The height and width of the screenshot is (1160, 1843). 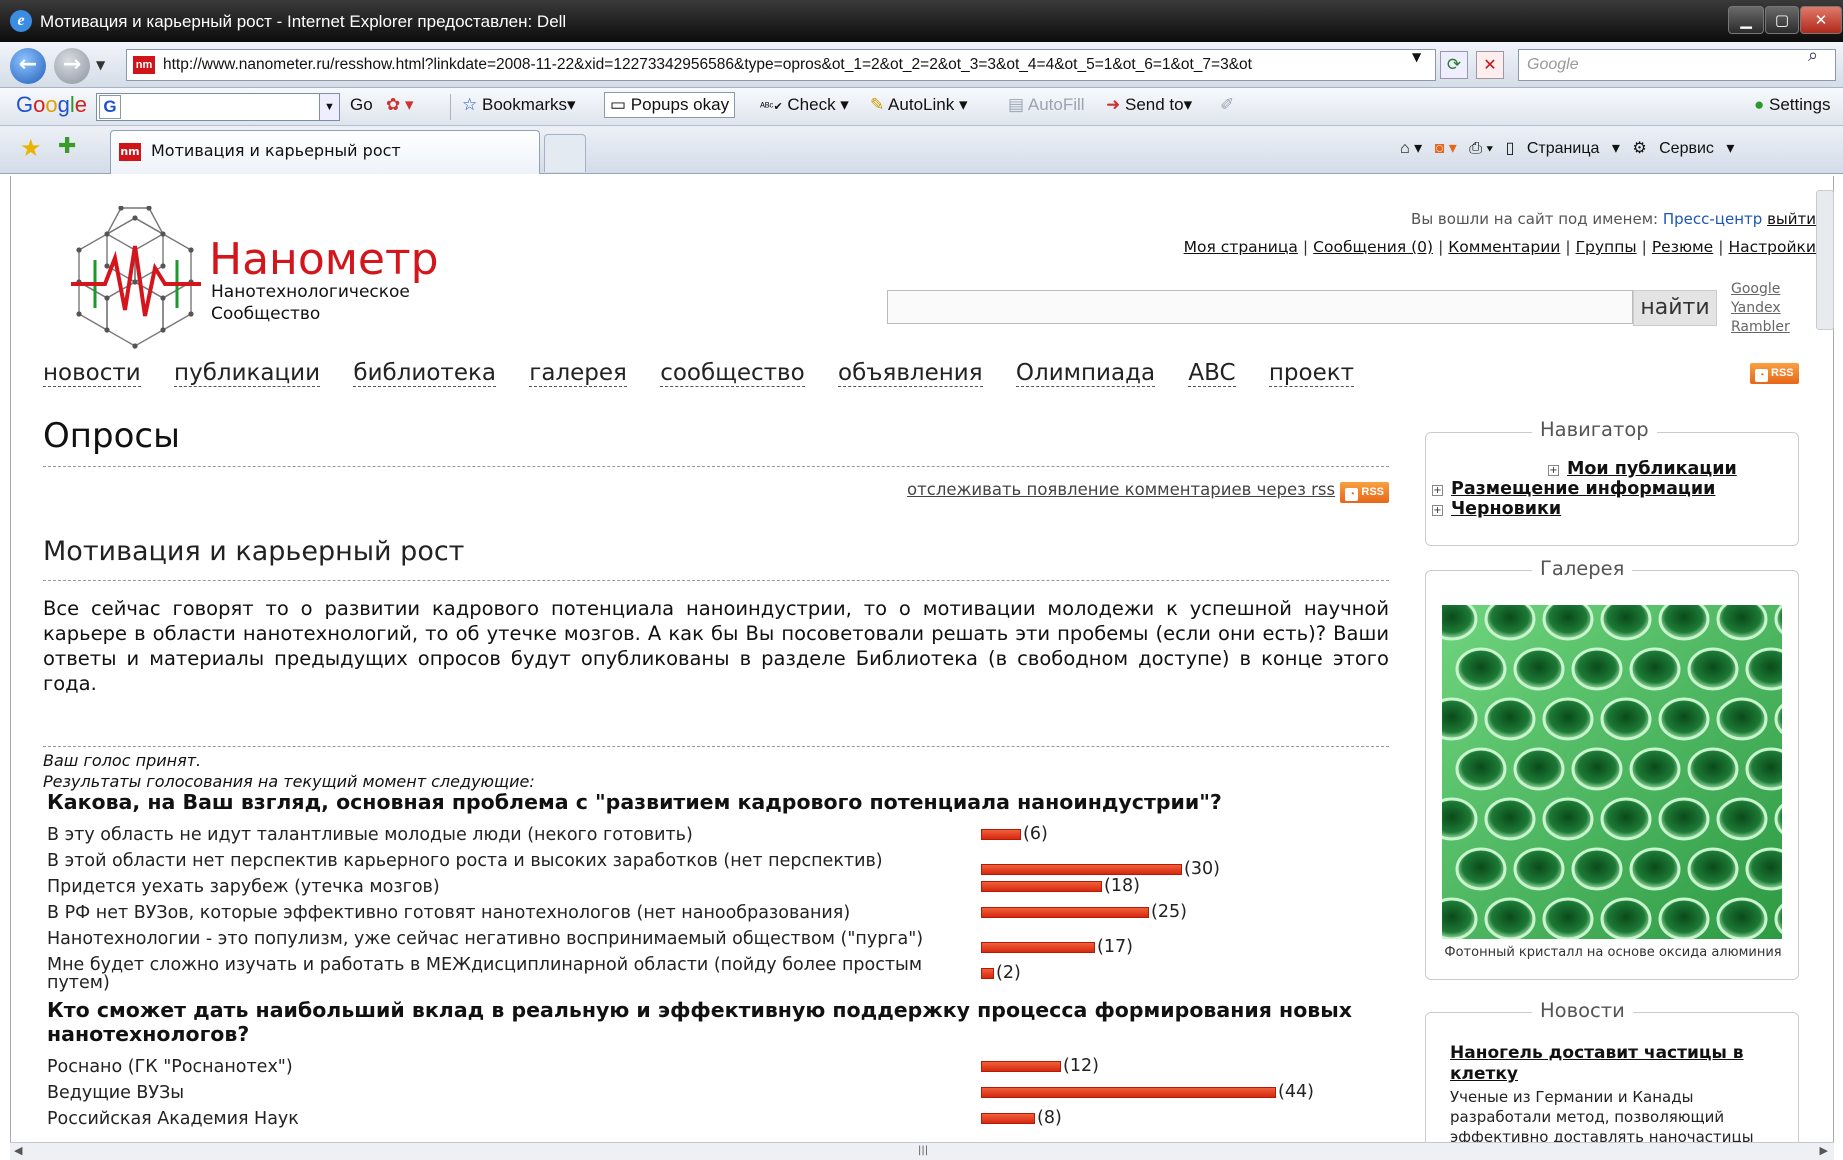 What do you see at coordinates (1824, 1150) in the screenshot?
I see `scroll-right-arrow-icon: ▶` at bounding box center [1824, 1150].